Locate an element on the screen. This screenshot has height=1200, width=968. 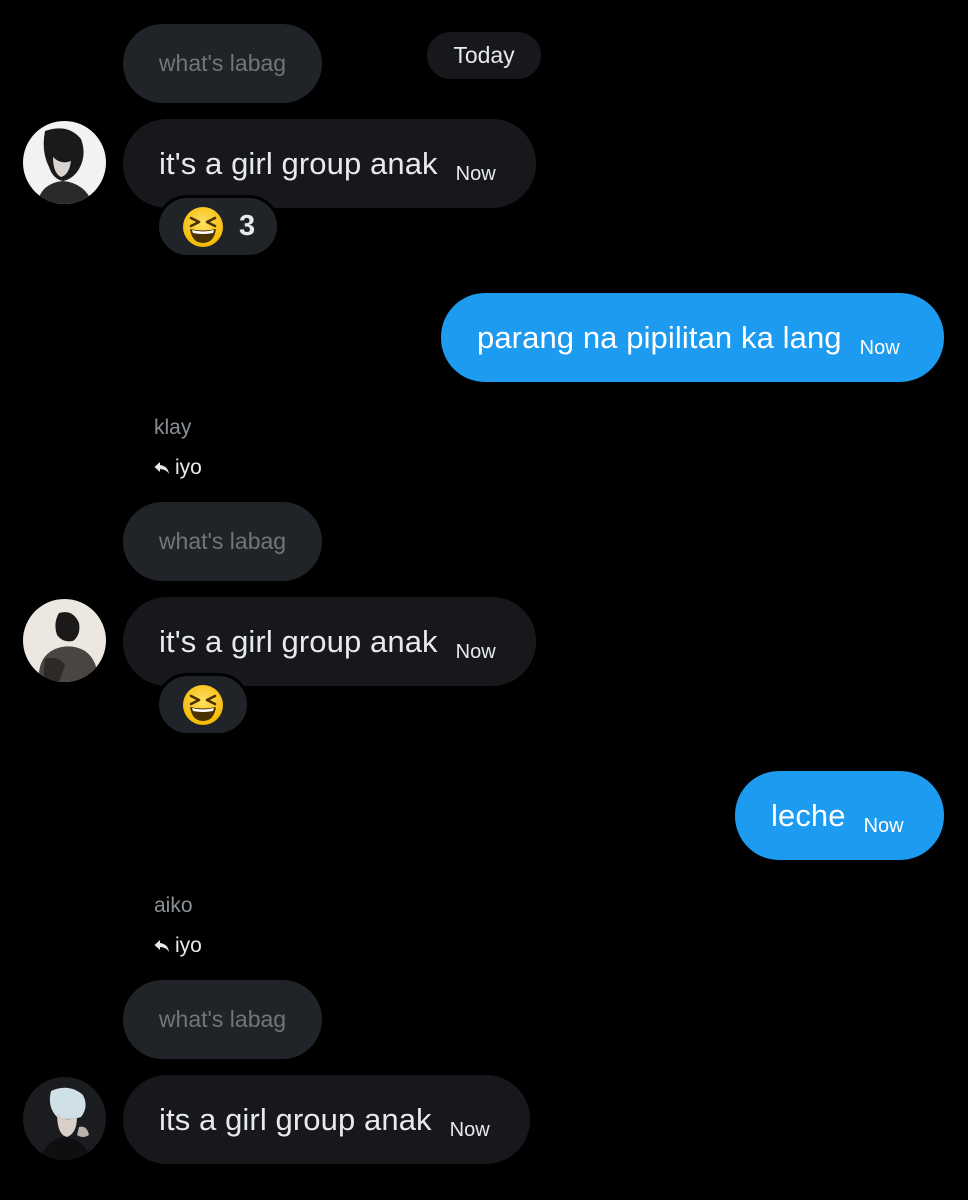
sender-name: aiko is located at coordinates (173, 905).